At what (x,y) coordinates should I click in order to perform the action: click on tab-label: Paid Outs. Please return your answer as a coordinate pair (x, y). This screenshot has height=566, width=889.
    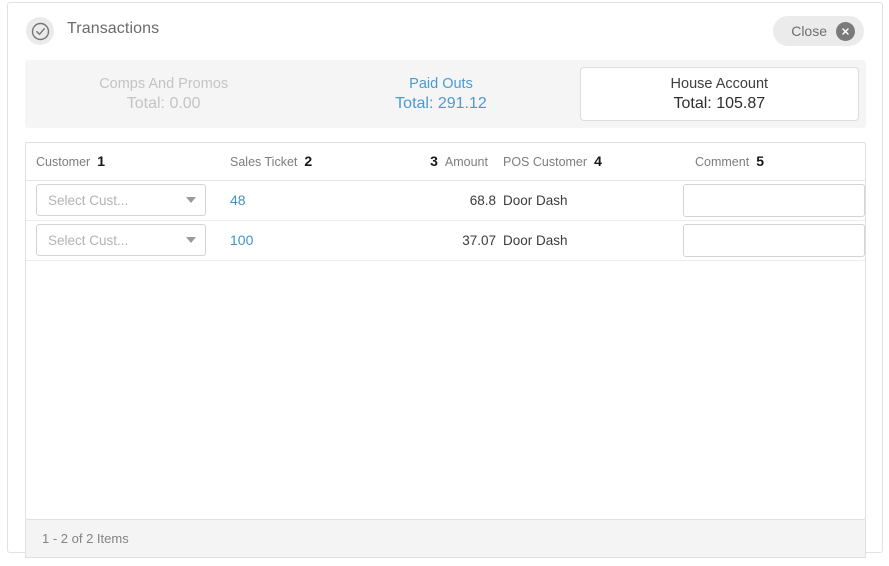
    Looking at the image, I should click on (441, 83).